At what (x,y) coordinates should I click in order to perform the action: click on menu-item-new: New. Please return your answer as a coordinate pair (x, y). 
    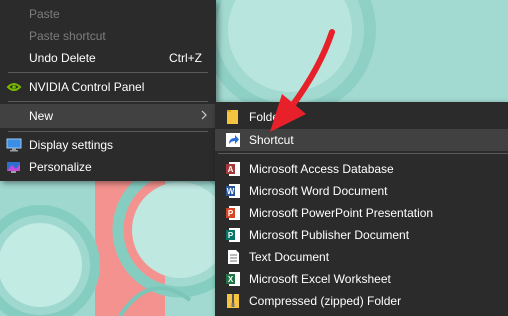
    Looking at the image, I should click on (108, 116).